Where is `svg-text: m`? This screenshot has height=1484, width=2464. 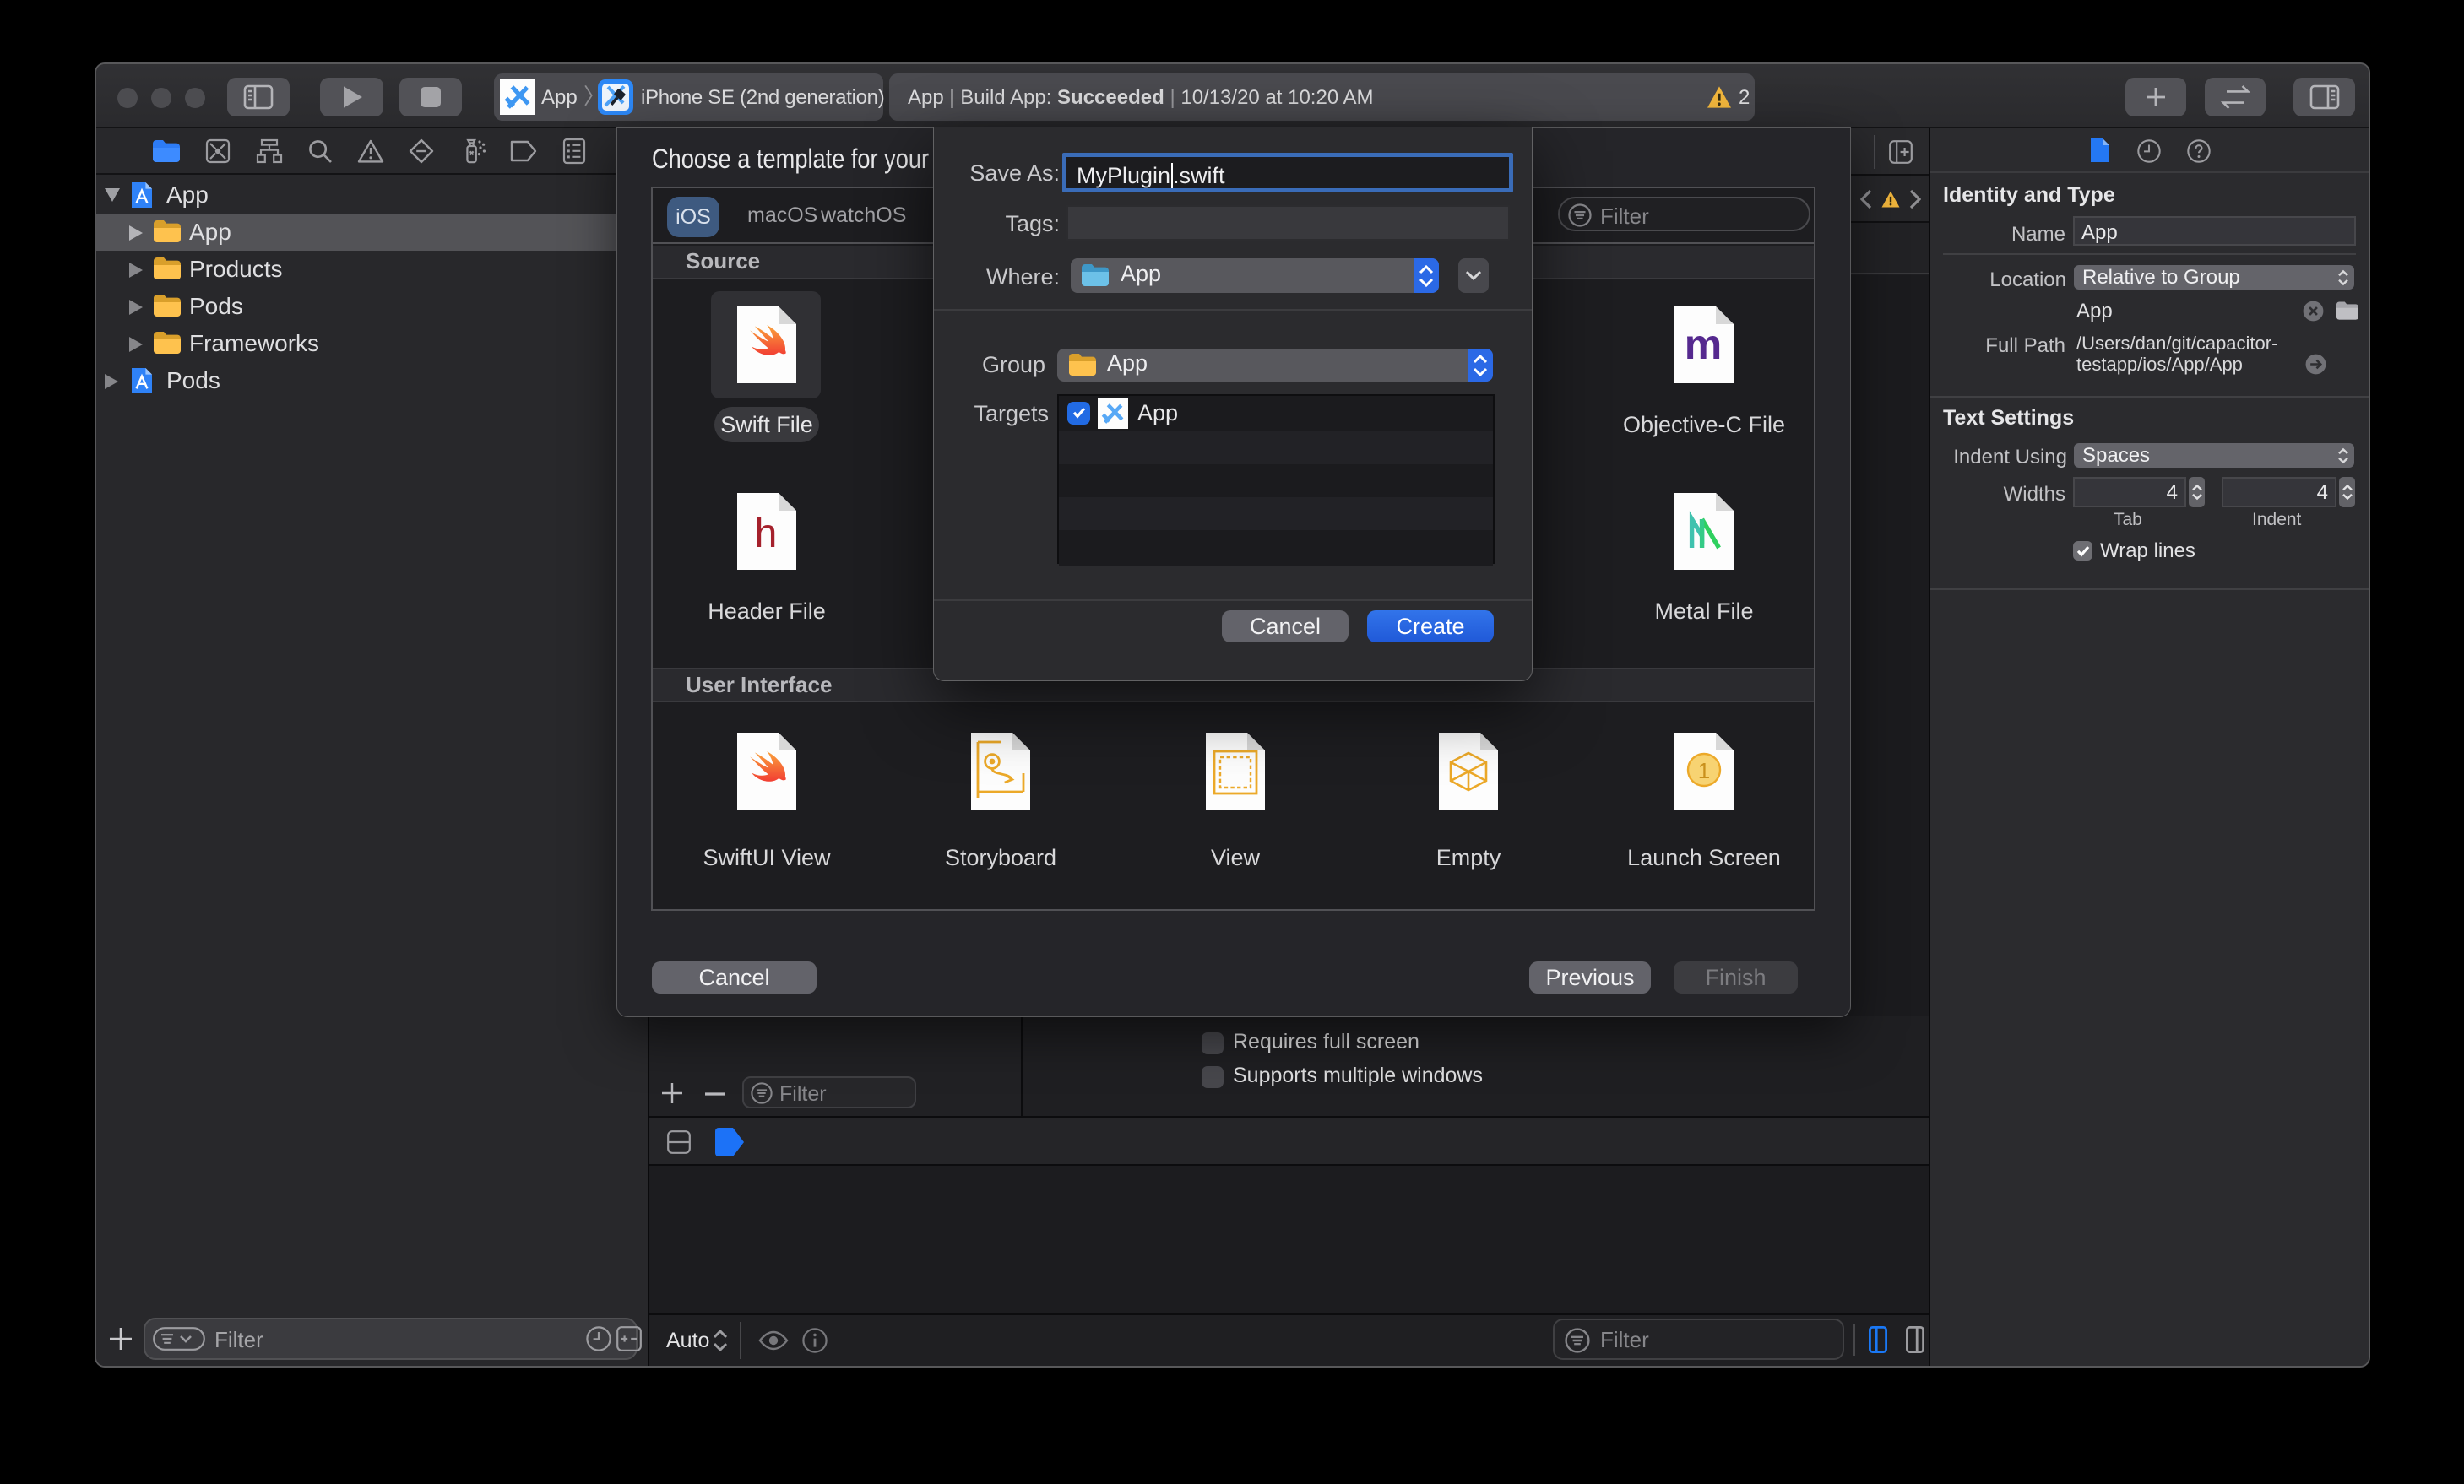
svg-text: m is located at coordinates (1703, 344).